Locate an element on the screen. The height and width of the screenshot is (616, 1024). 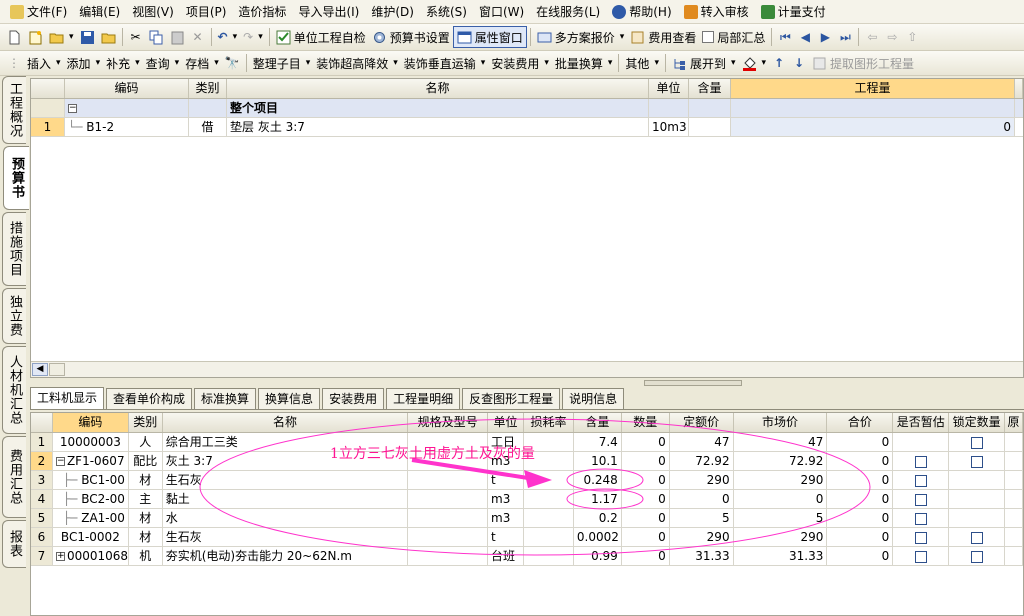
tab-labor-material-summary: 人材机汇总 is located at coordinates (14, 390).